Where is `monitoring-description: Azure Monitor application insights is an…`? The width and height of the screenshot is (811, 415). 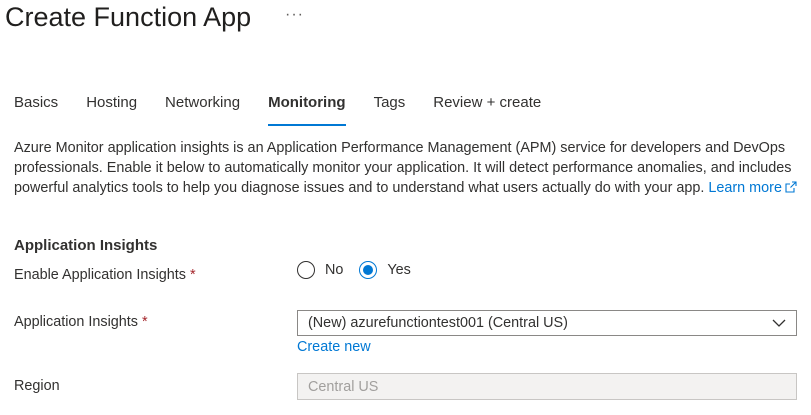
monitoring-description: Azure Monitor application insights is an… is located at coordinates (409, 168).